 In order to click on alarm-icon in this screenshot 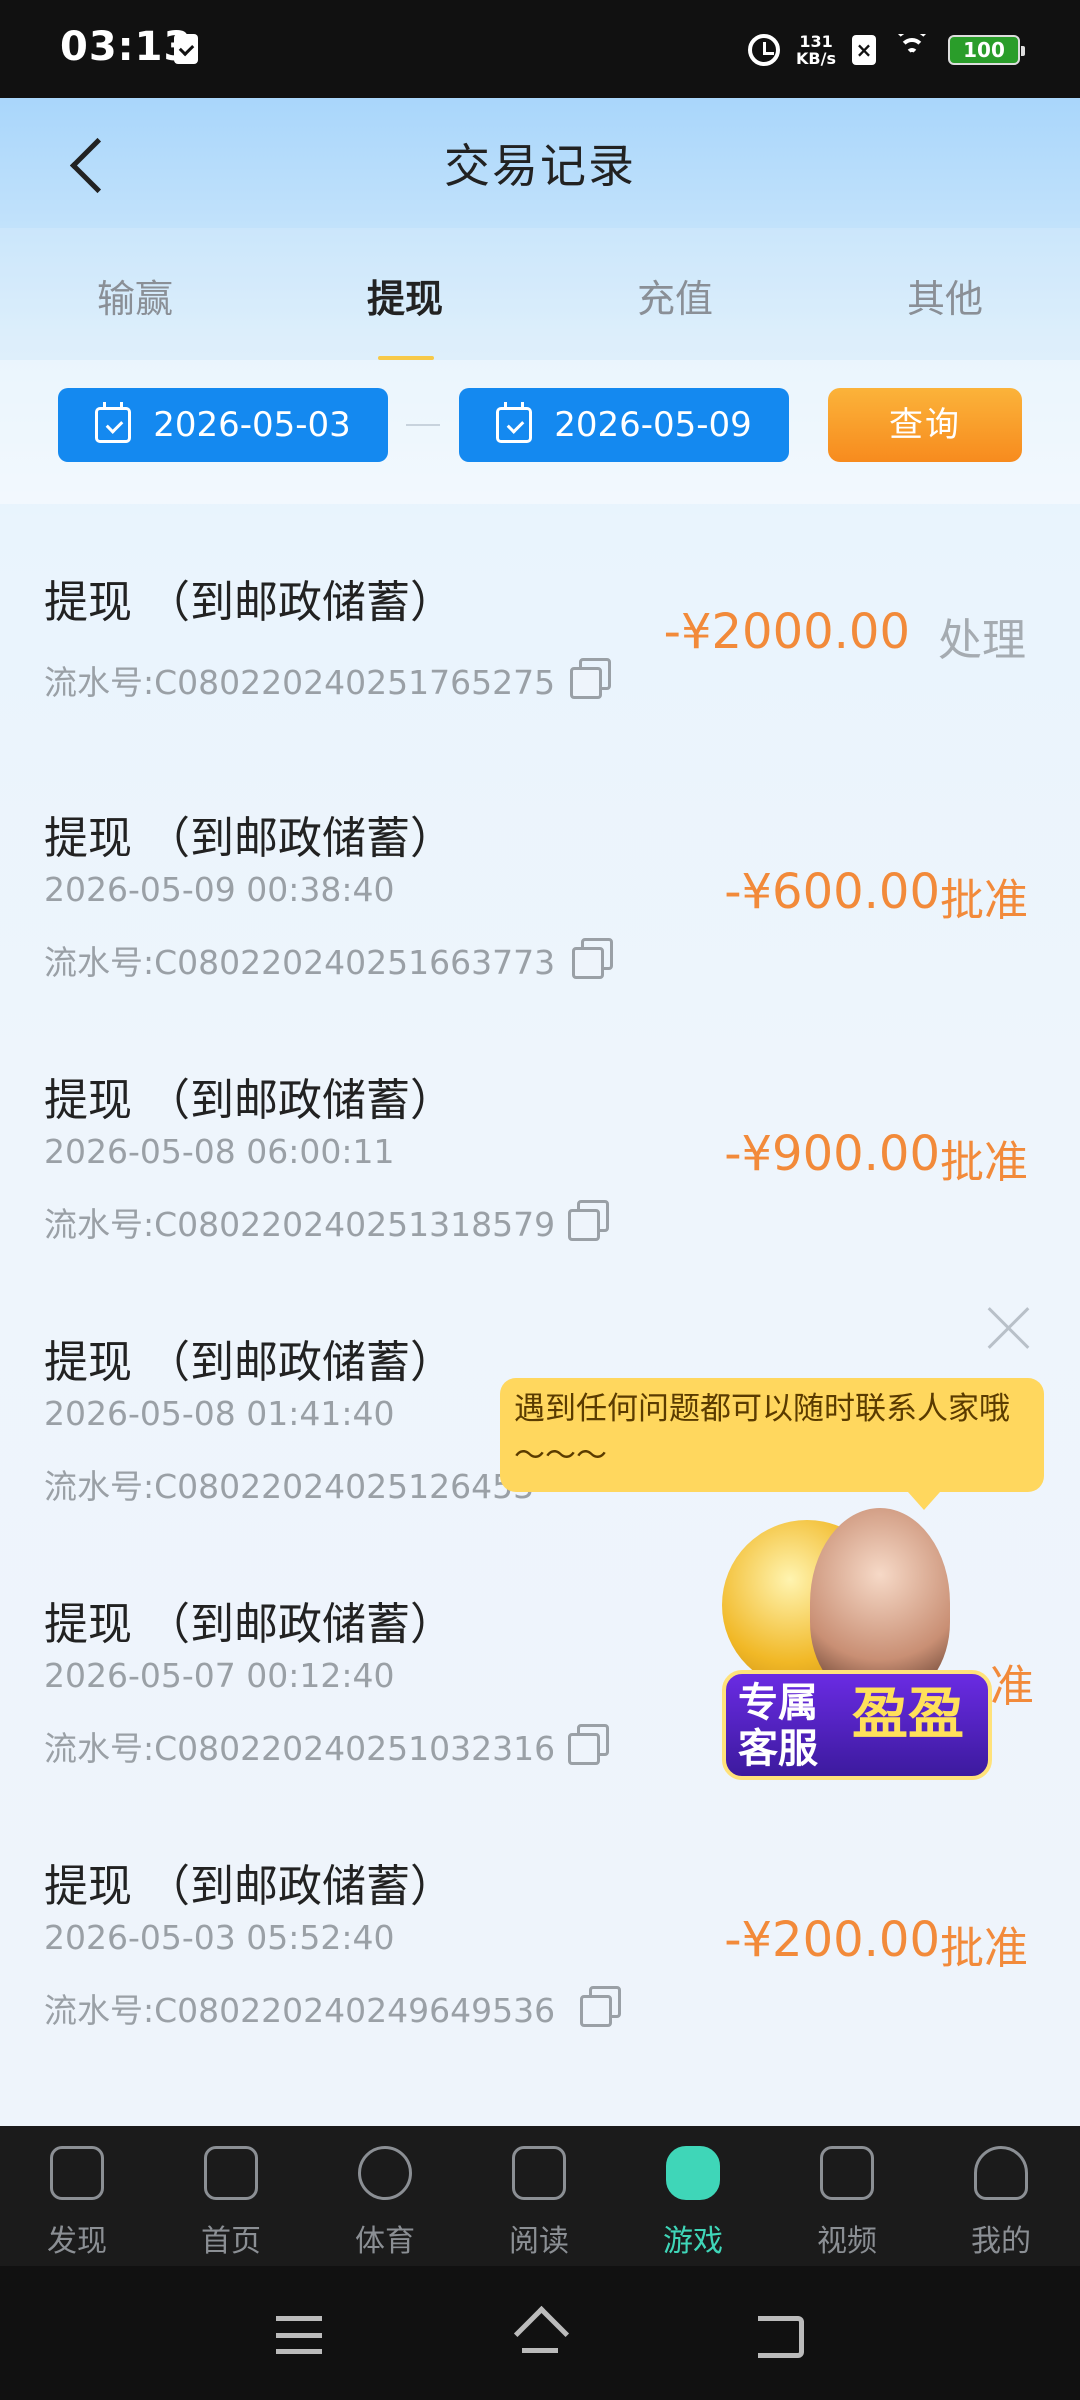, I will do `click(764, 50)`.